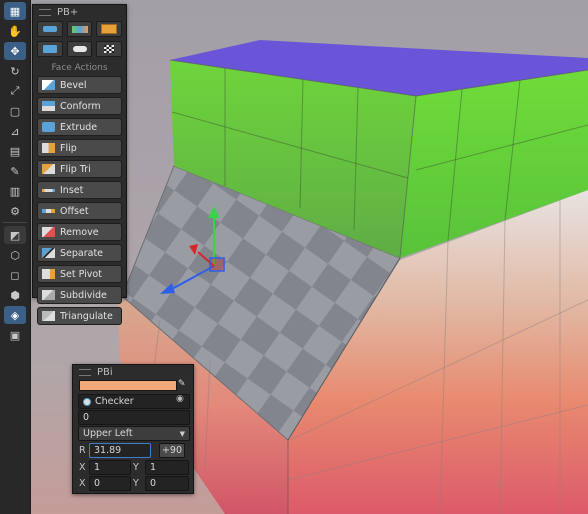  Describe the element at coordinates (15, 191) in the screenshot. I see `select-grid-icon: ▥` at that location.